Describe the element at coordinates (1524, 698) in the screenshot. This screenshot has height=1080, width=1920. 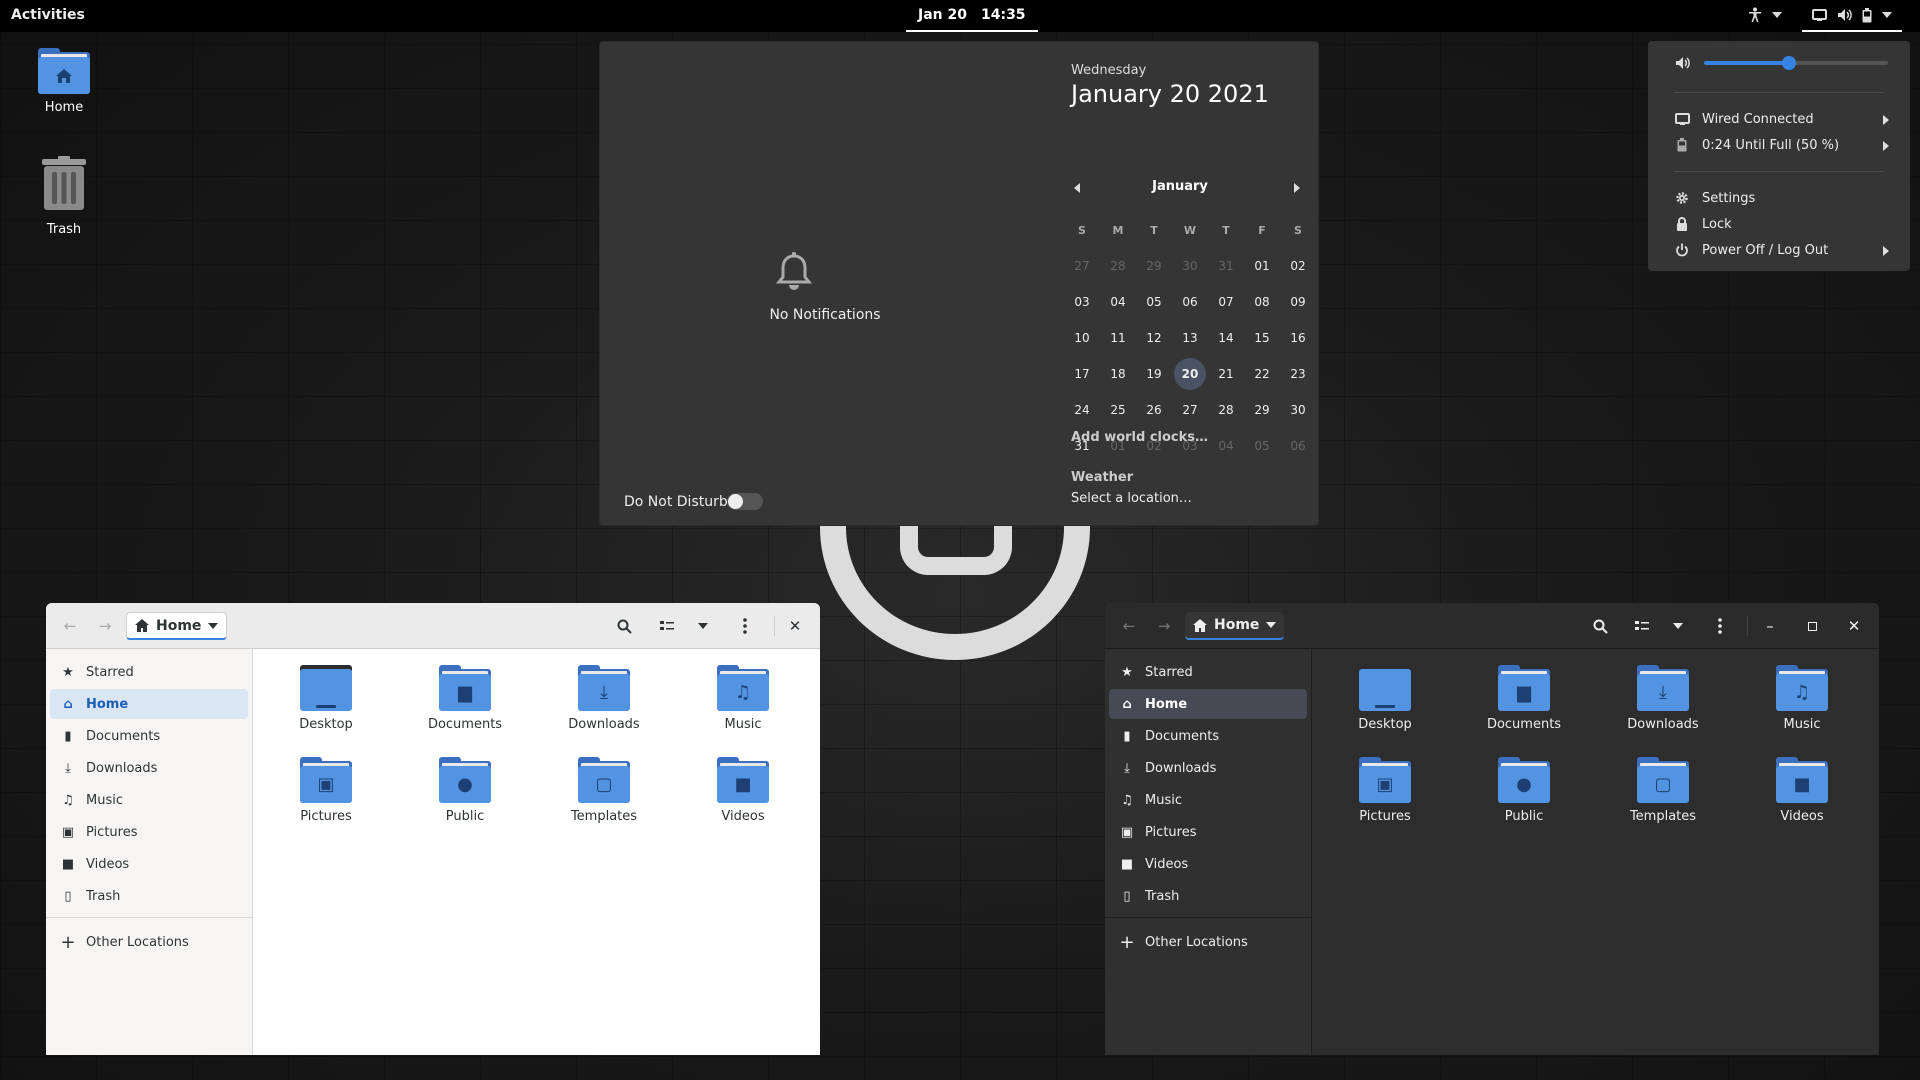
I see `folder-item-documents: ▆ Documents` at that location.